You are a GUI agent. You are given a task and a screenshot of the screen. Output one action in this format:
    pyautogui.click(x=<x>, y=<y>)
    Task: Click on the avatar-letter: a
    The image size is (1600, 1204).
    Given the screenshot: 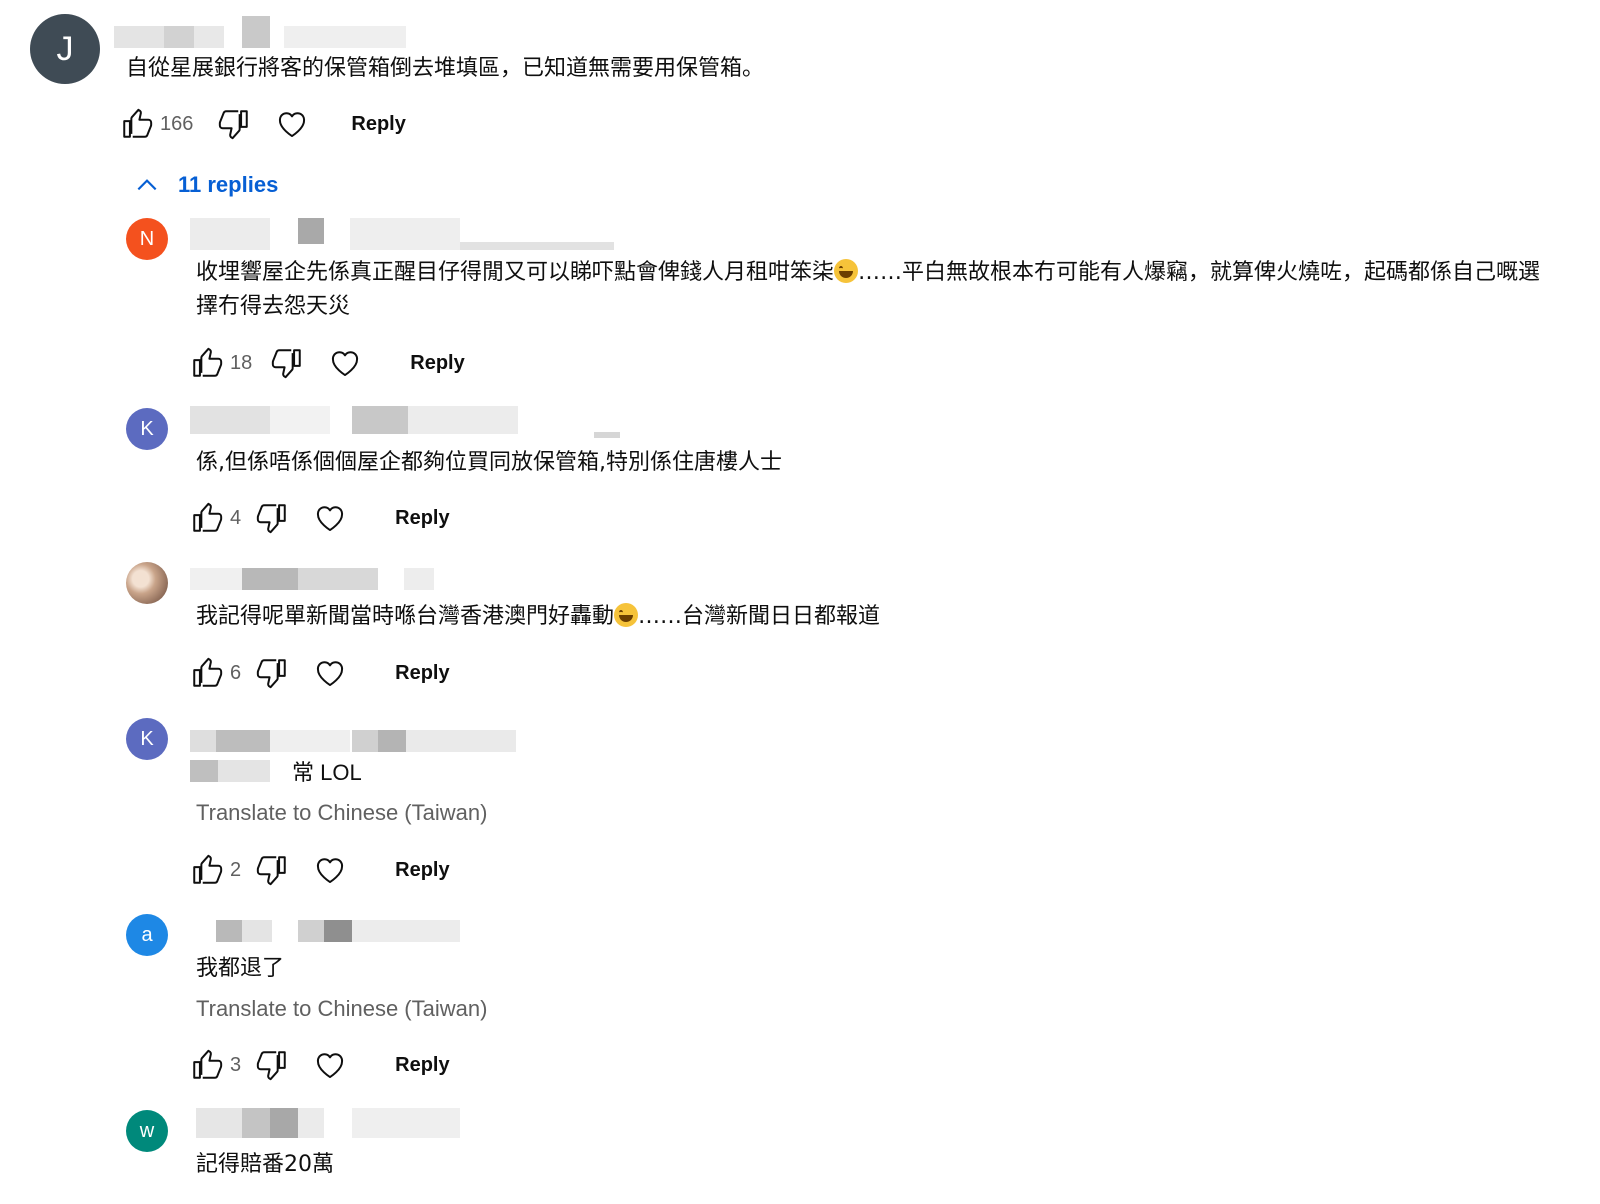 What is the action you would take?
    pyautogui.click(x=147, y=934)
    